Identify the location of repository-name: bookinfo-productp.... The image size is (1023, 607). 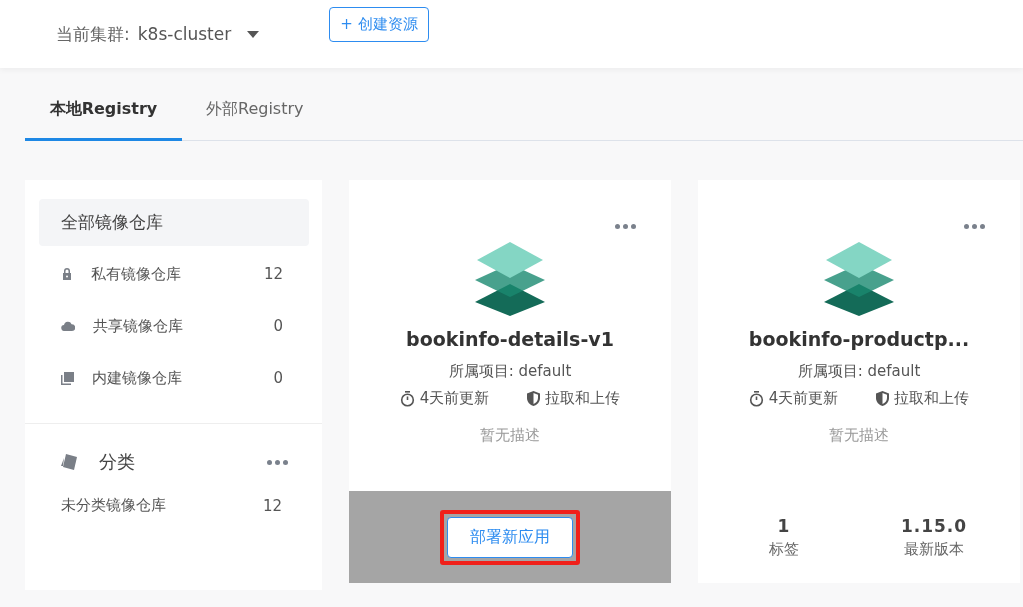
(859, 339).